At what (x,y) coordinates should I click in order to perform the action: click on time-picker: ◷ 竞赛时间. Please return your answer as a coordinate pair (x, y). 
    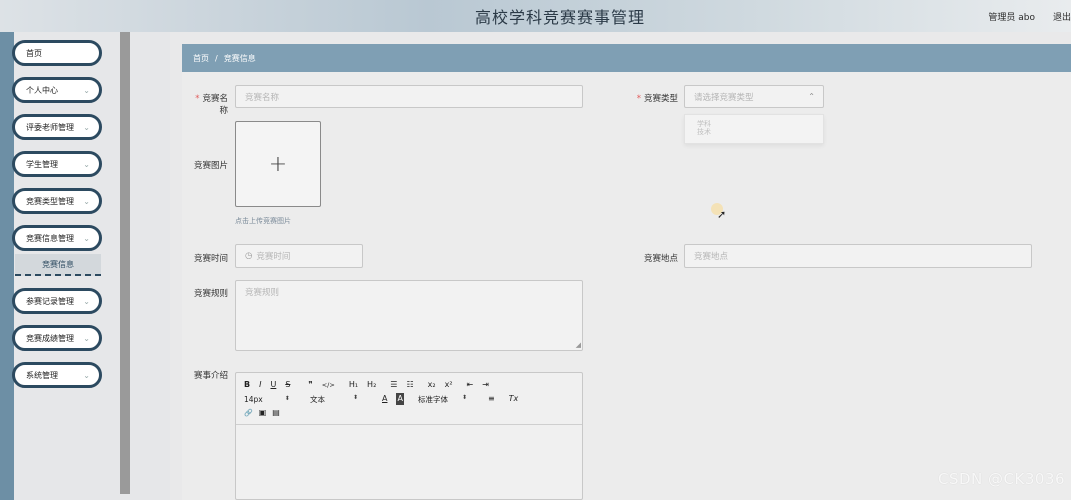
    Looking at the image, I should click on (299, 256).